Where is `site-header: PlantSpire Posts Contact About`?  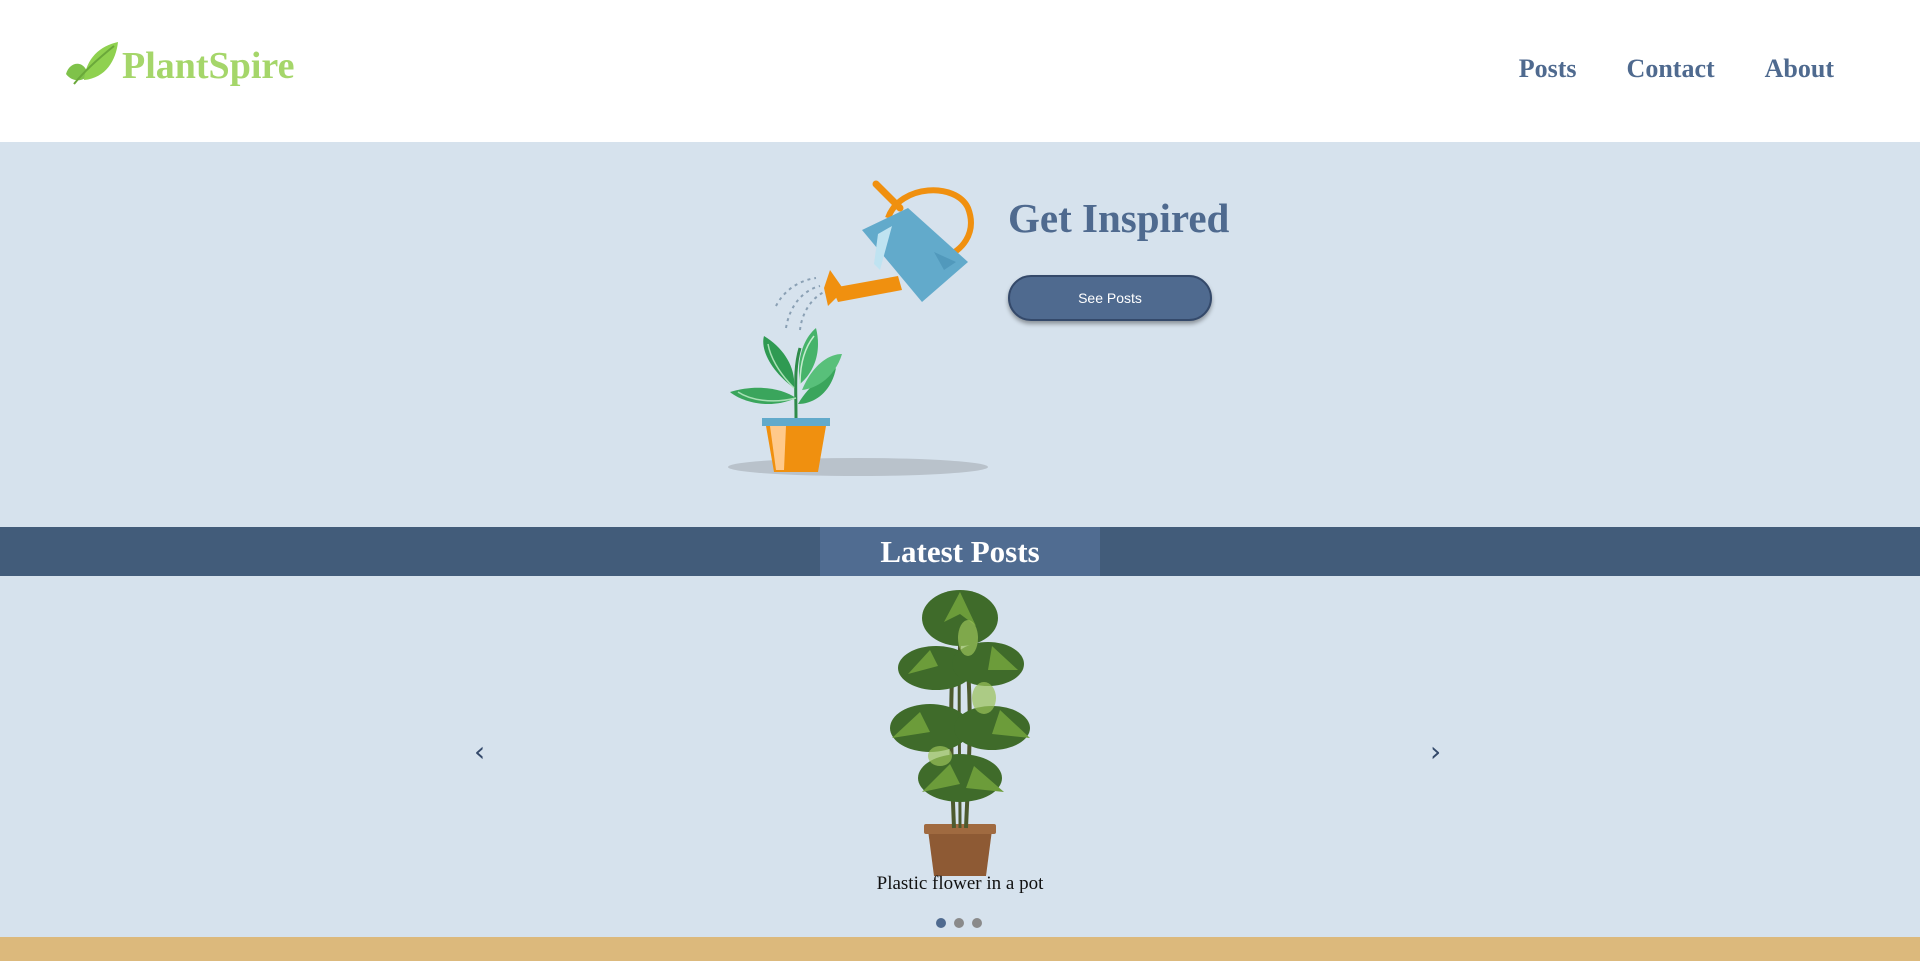
site-header: PlantSpire Posts Contact About is located at coordinates (960, 71).